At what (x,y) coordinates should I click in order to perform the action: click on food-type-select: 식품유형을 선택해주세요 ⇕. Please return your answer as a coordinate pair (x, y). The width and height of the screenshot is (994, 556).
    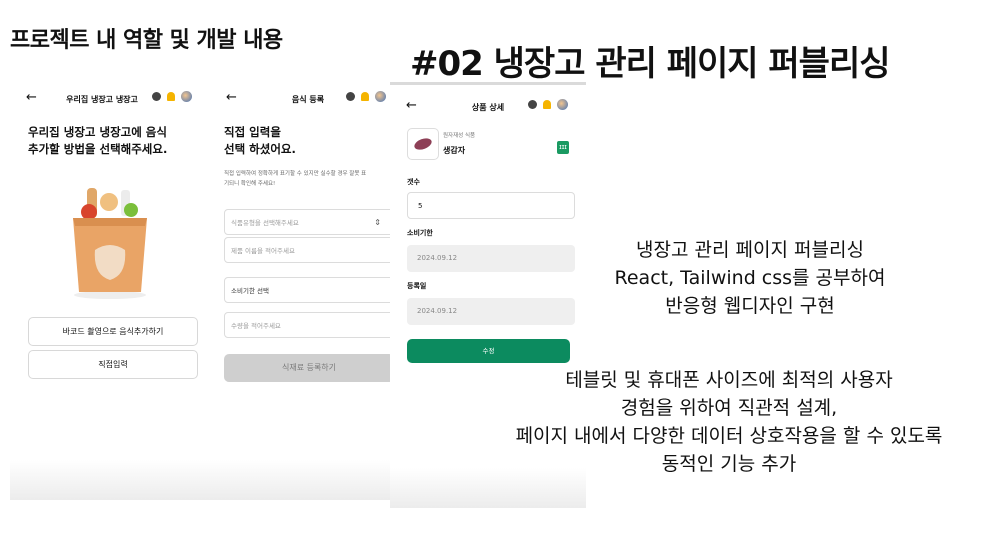
    Looking at the image, I should click on (307, 222).